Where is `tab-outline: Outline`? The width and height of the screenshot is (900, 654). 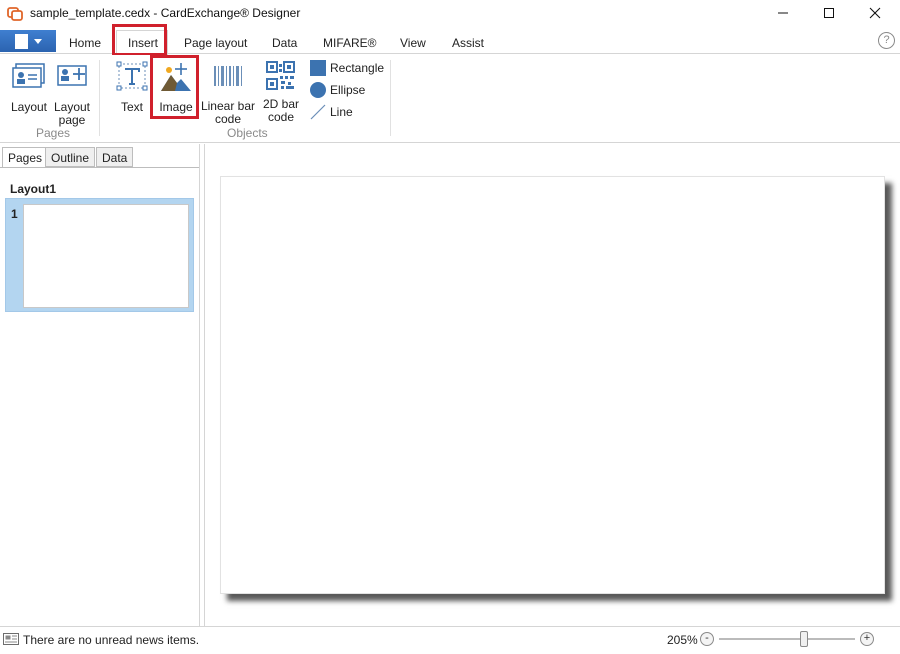
tab-outline: Outline is located at coordinates (70, 157).